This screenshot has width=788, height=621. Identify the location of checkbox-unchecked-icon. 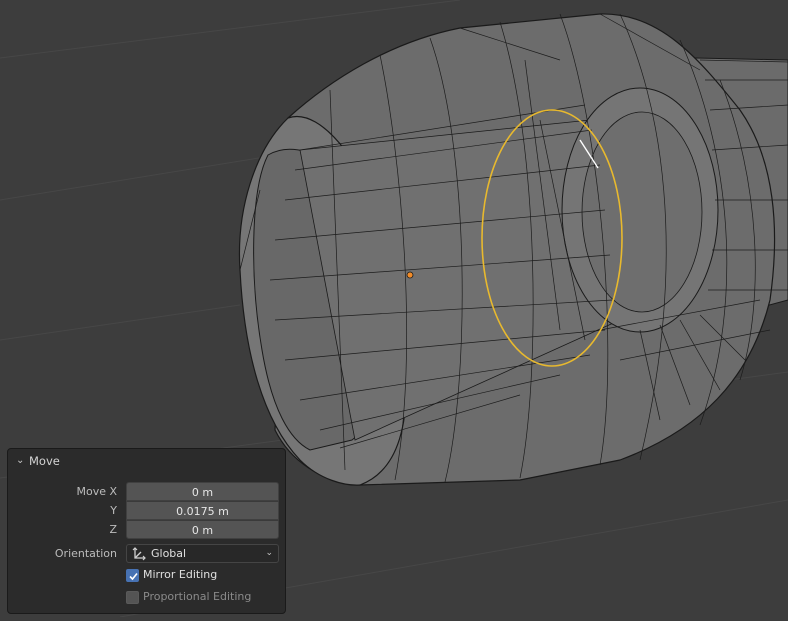
(132, 597).